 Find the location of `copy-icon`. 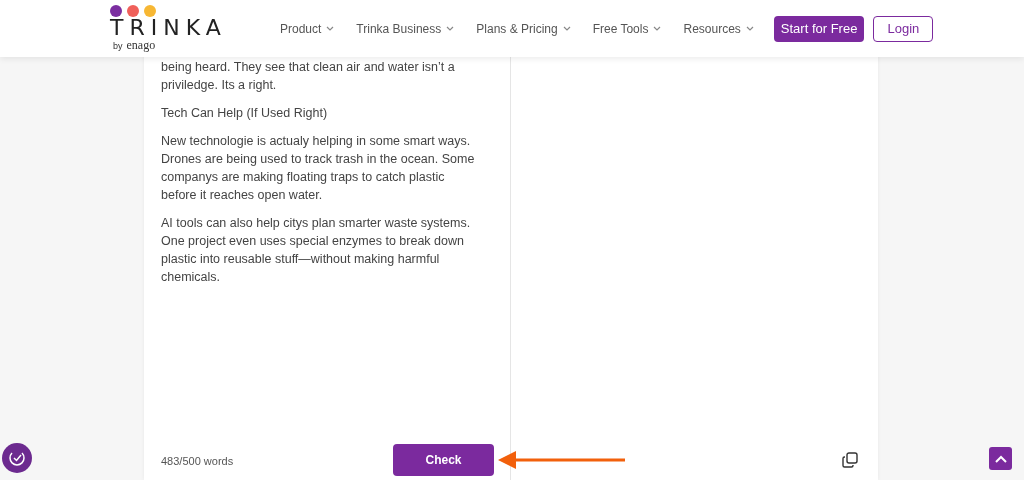

copy-icon is located at coordinates (850, 460).